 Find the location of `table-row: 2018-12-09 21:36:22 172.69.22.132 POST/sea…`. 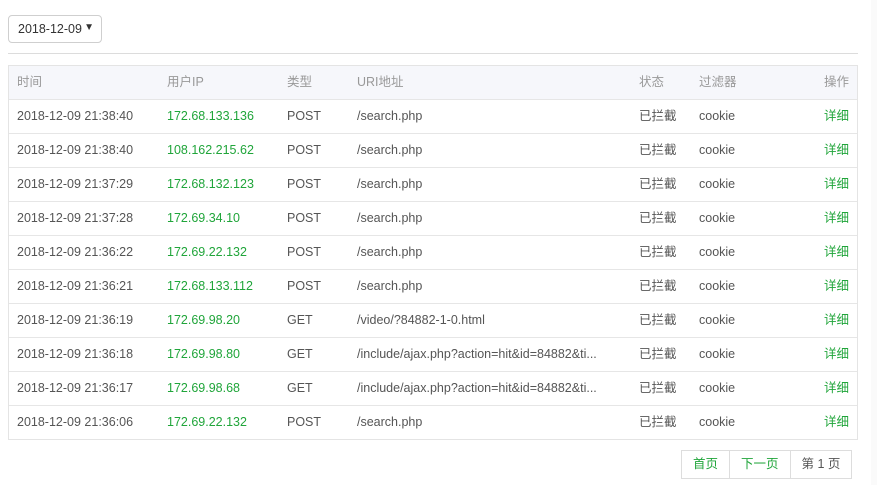

table-row: 2018-12-09 21:36:22 172.69.22.132 POST/sea… is located at coordinates (433, 252).